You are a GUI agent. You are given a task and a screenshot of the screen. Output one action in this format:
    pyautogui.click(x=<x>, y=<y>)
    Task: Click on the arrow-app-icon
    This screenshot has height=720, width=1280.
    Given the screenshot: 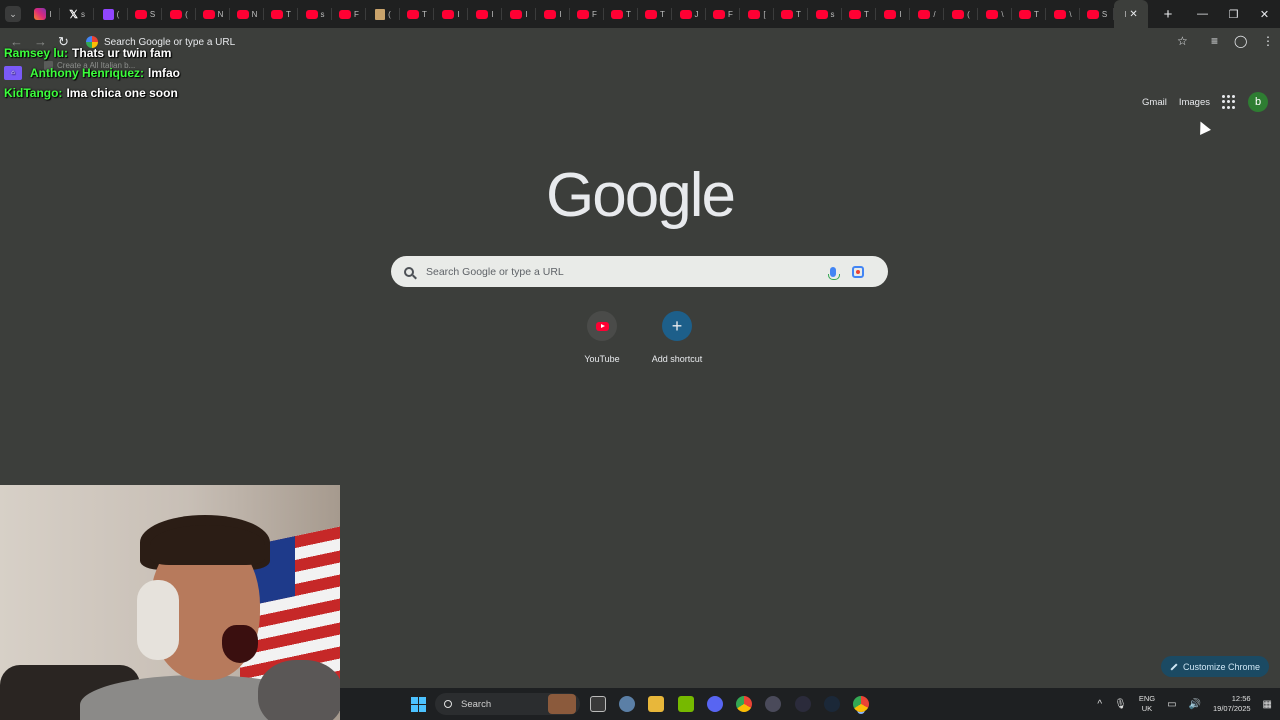 What is the action you would take?
    pyautogui.click(x=803, y=704)
    